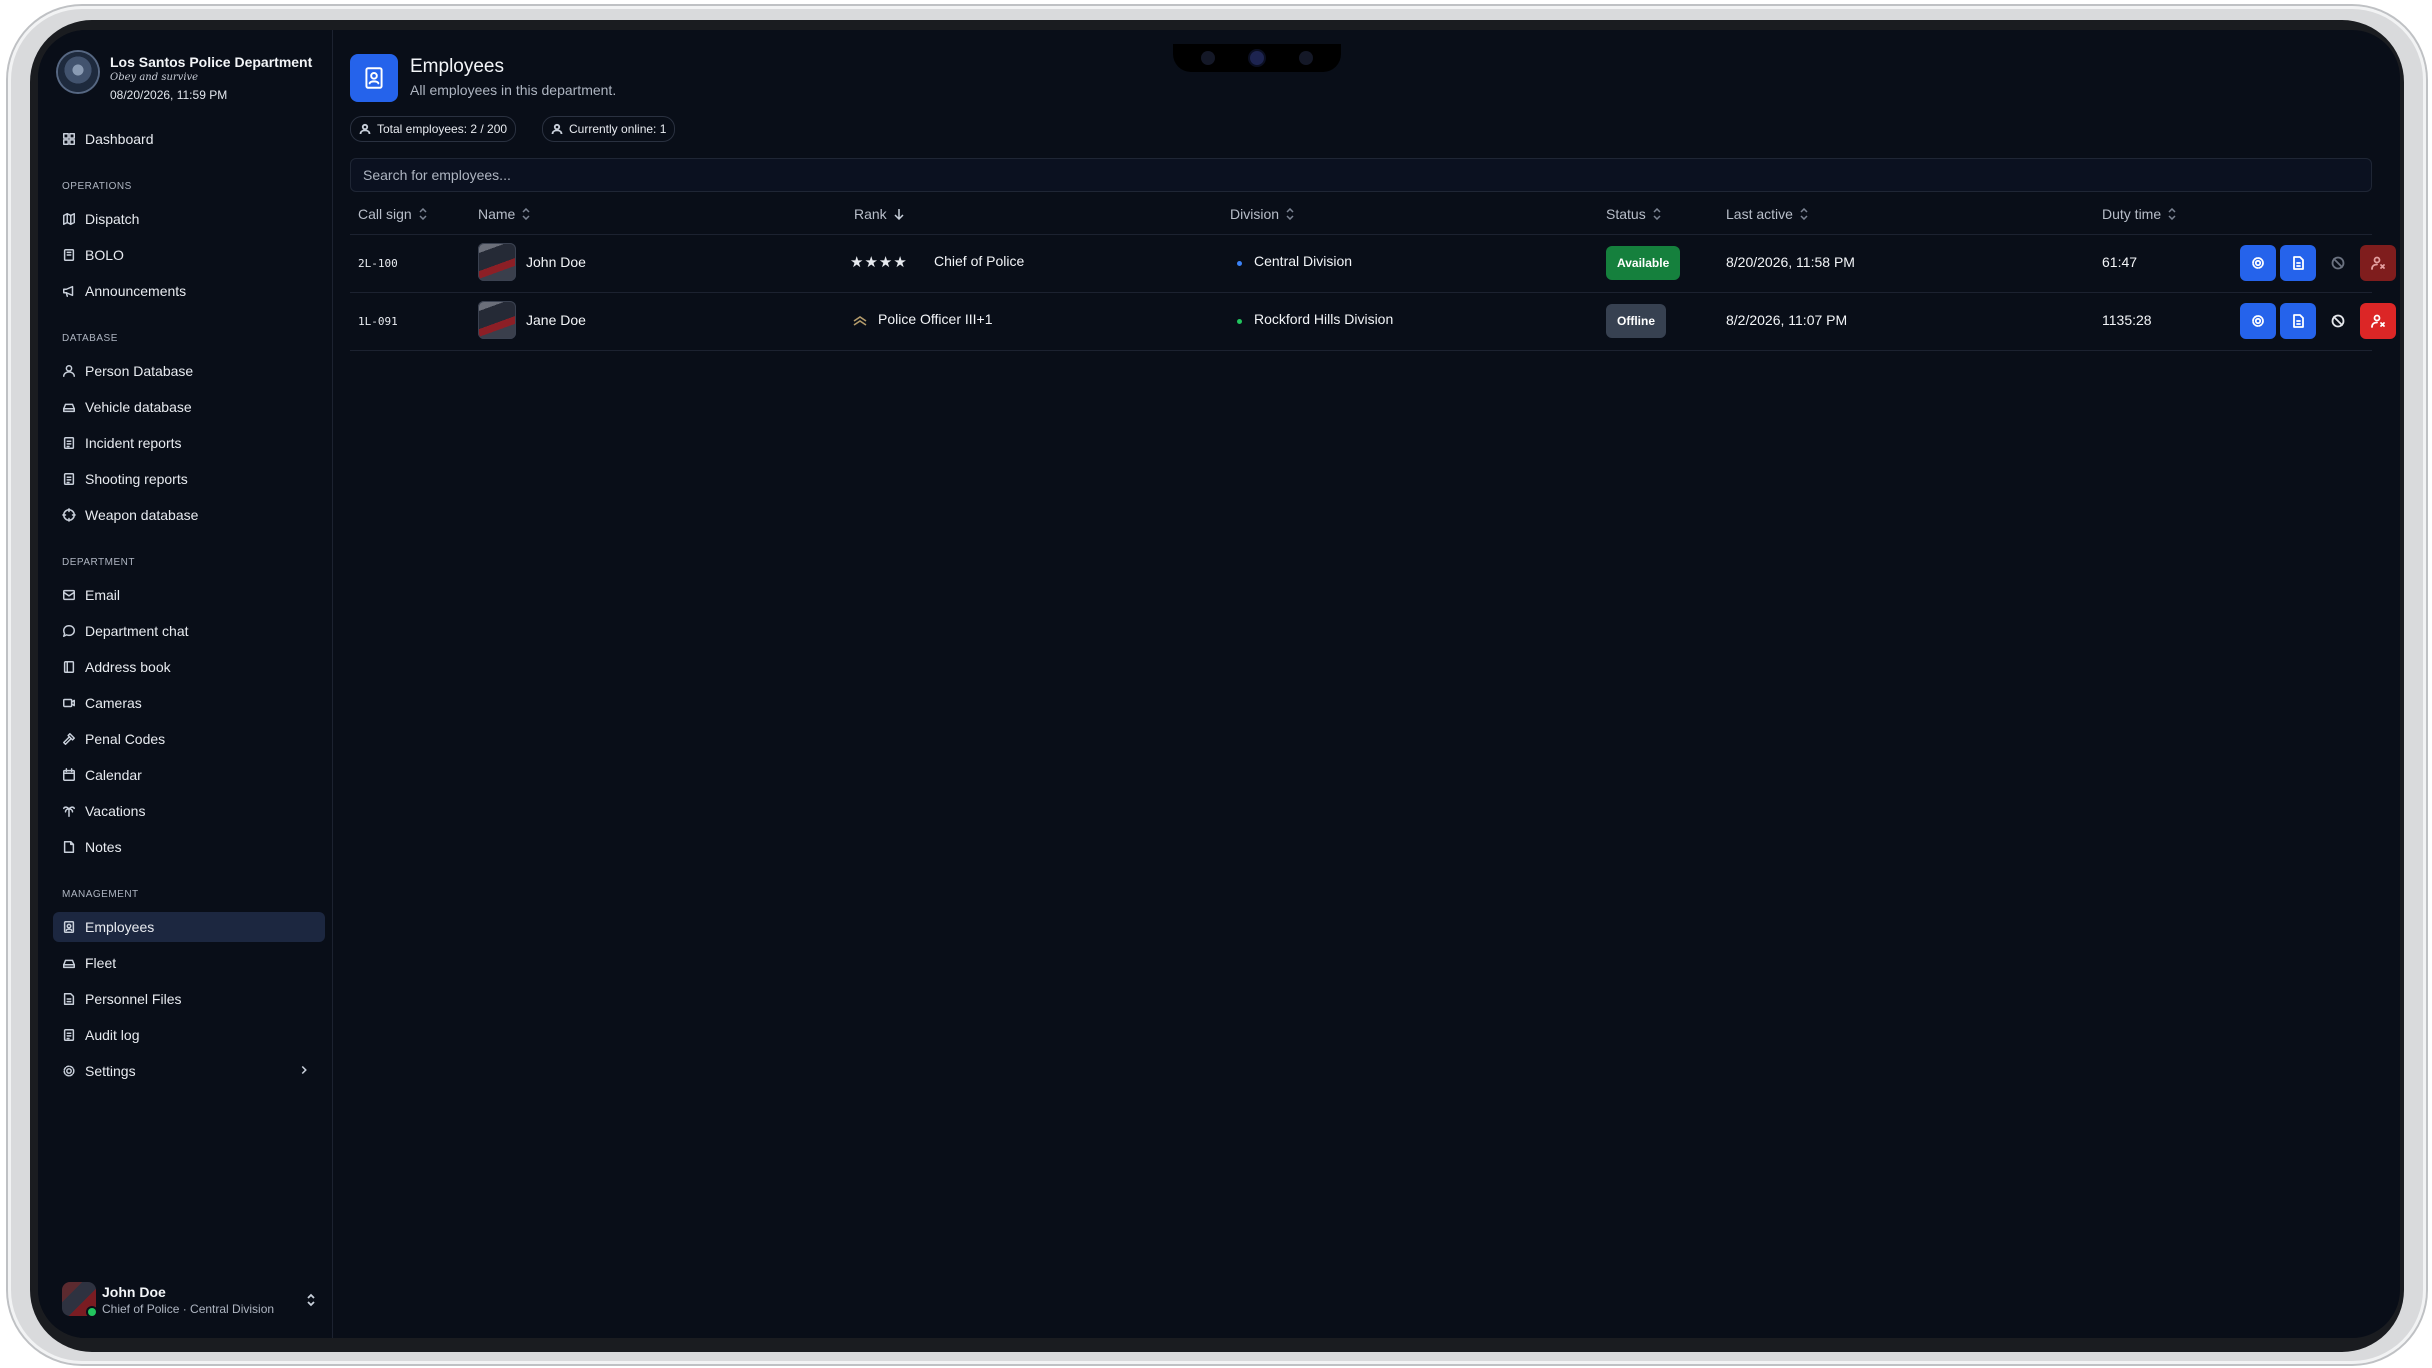 Image resolution: width=2432 pixels, height=1368 pixels. What do you see at coordinates (189, 811) in the screenshot?
I see `sidebar-item-vacations: Vacations` at bounding box center [189, 811].